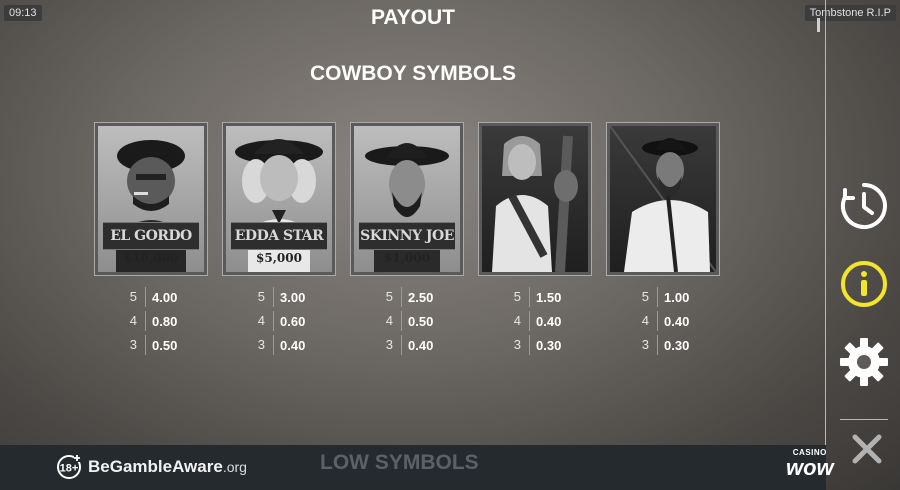  I want to click on paytable: 5 2.50 4 0.50 3 0.40, so click(421, 321).